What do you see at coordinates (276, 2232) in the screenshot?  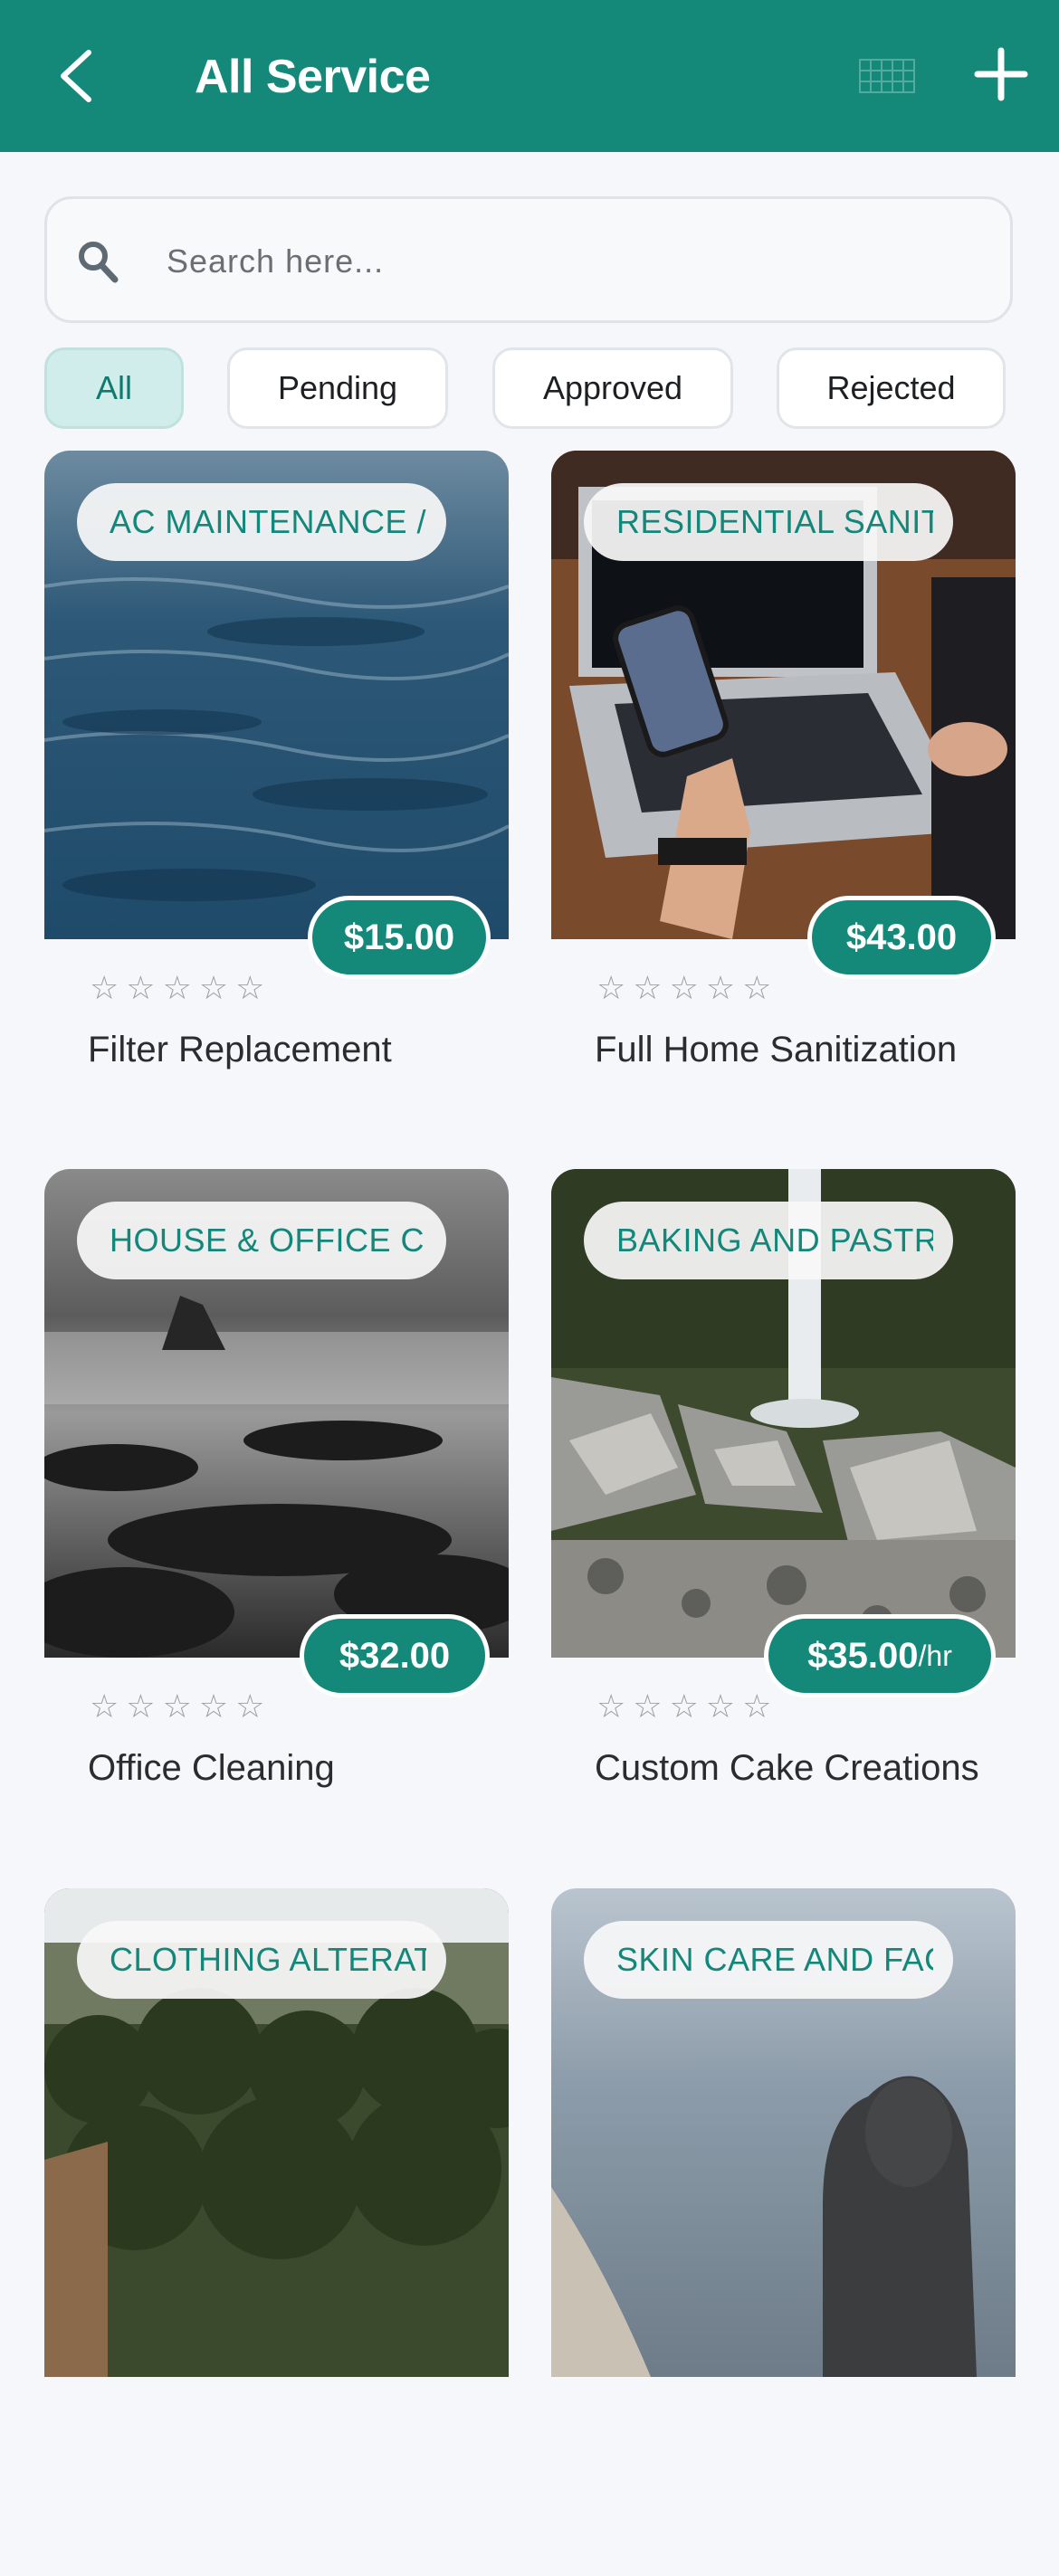 I see `service-card: CLOTHING ALTERATIONS` at bounding box center [276, 2232].